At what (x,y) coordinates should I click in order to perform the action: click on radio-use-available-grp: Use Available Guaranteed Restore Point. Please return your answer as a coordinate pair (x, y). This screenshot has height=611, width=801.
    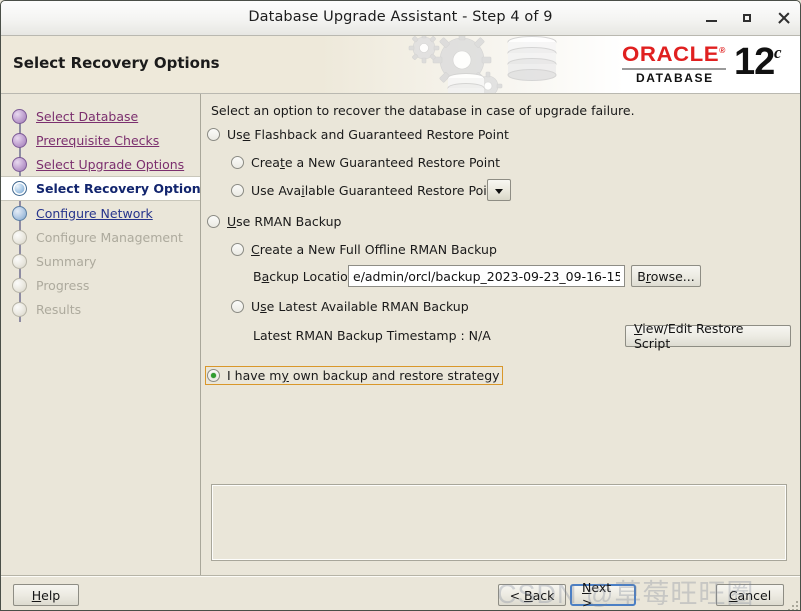
    Looking at the image, I should click on (365, 190).